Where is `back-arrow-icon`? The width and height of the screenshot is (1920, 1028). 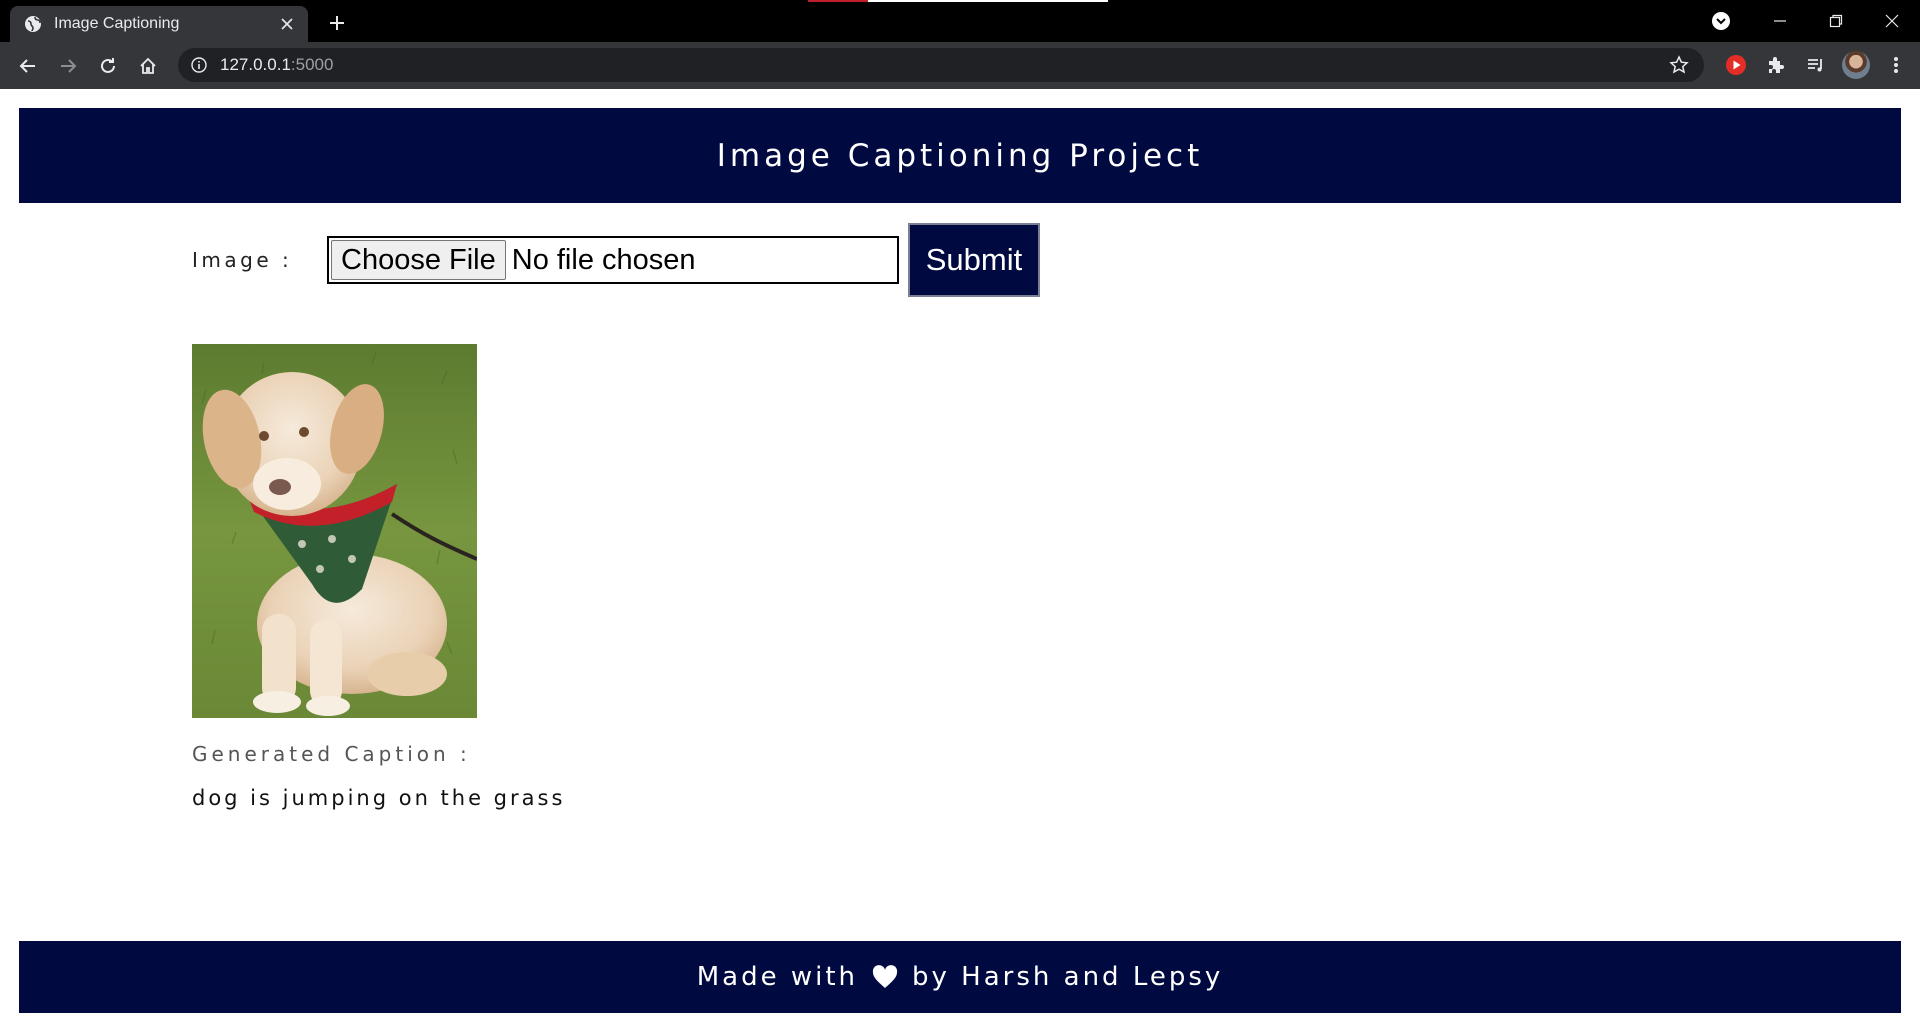 back-arrow-icon is located at coordinates (28, 66).